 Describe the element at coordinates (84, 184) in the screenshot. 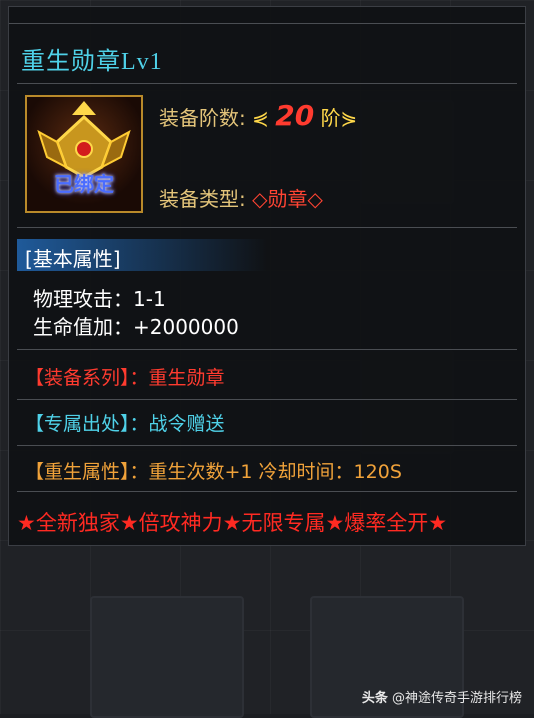

I see `bound-label: 已绑定` at that location.